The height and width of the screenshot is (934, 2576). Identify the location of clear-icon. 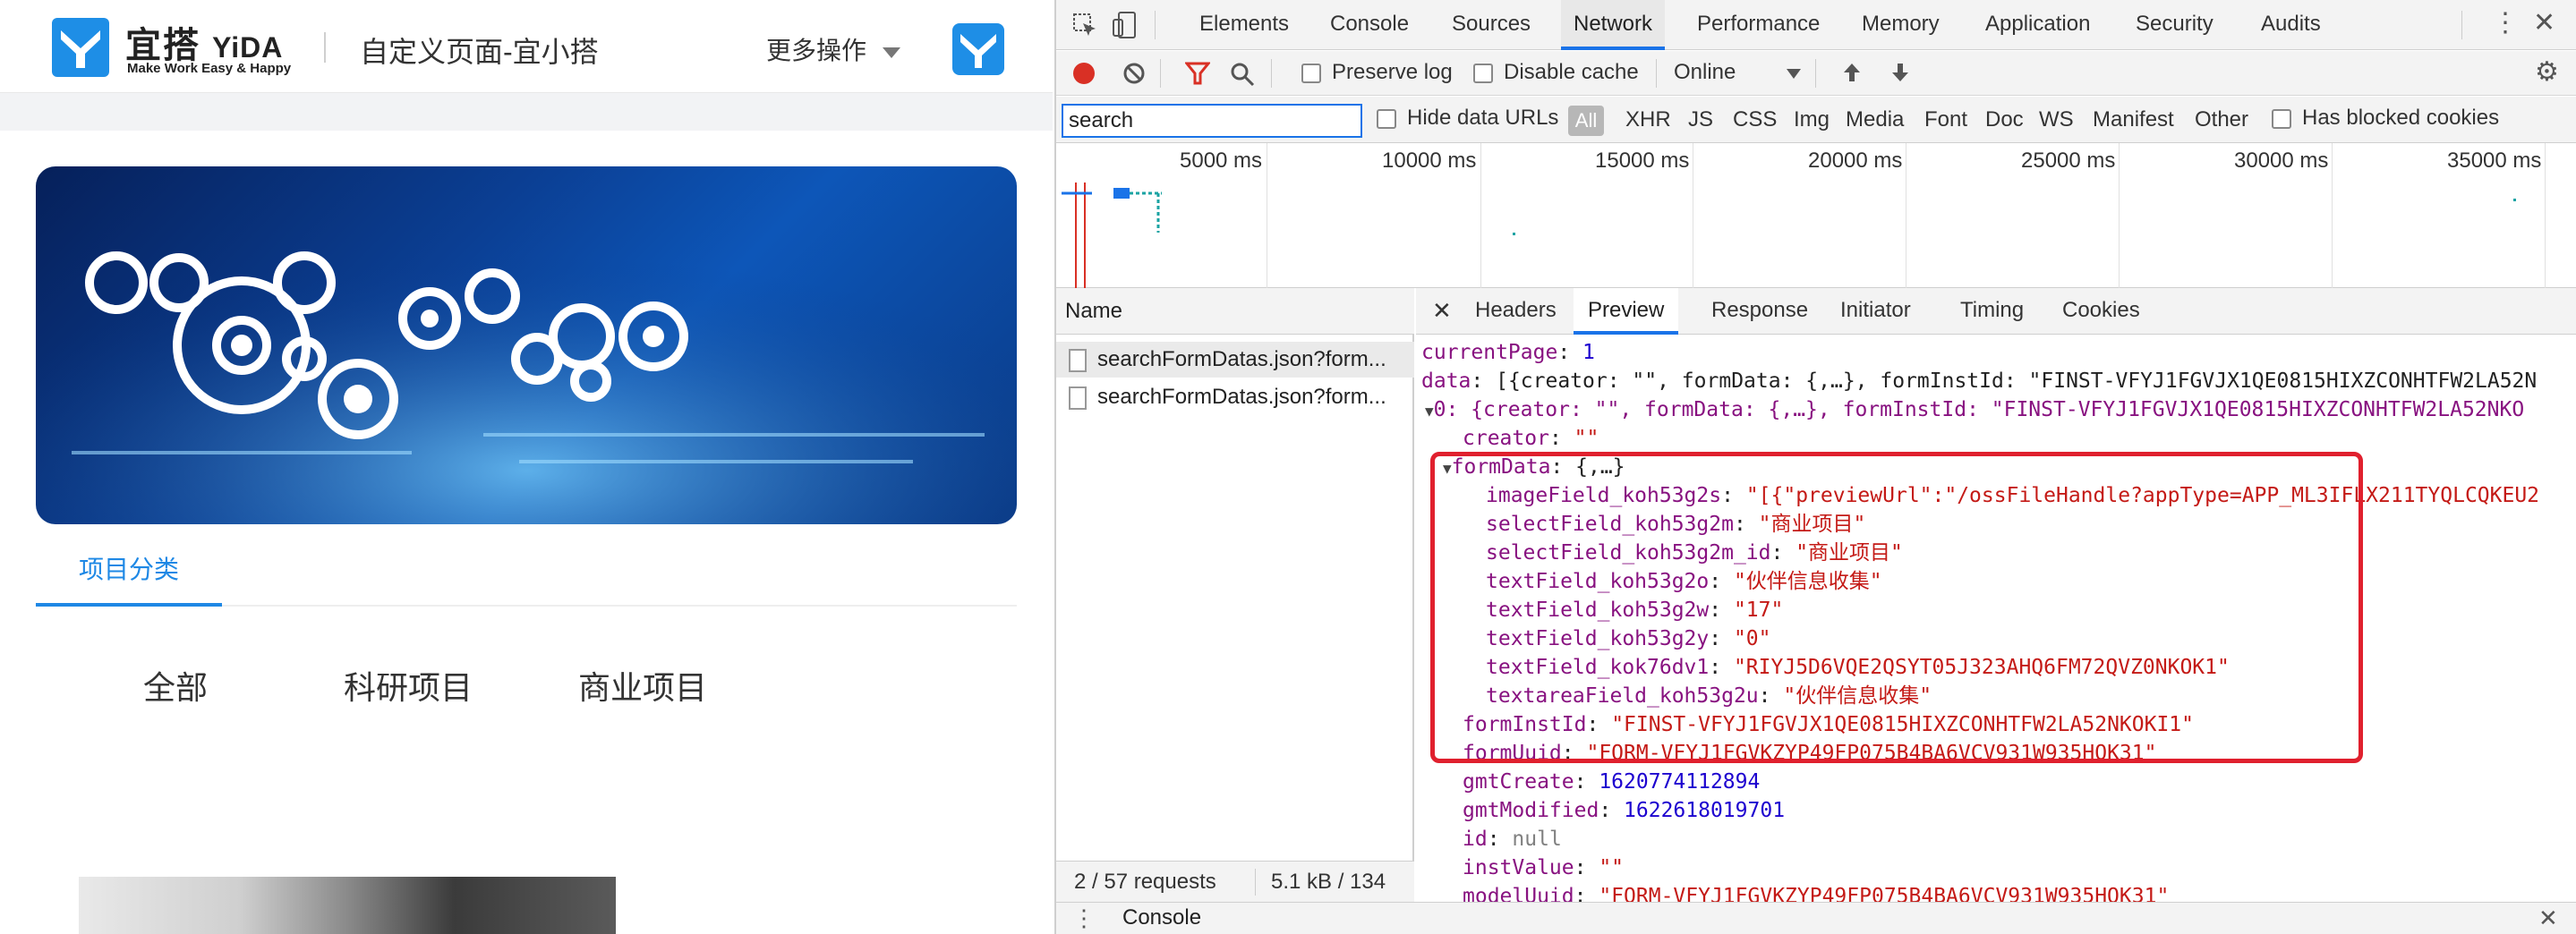
(1134, 73).